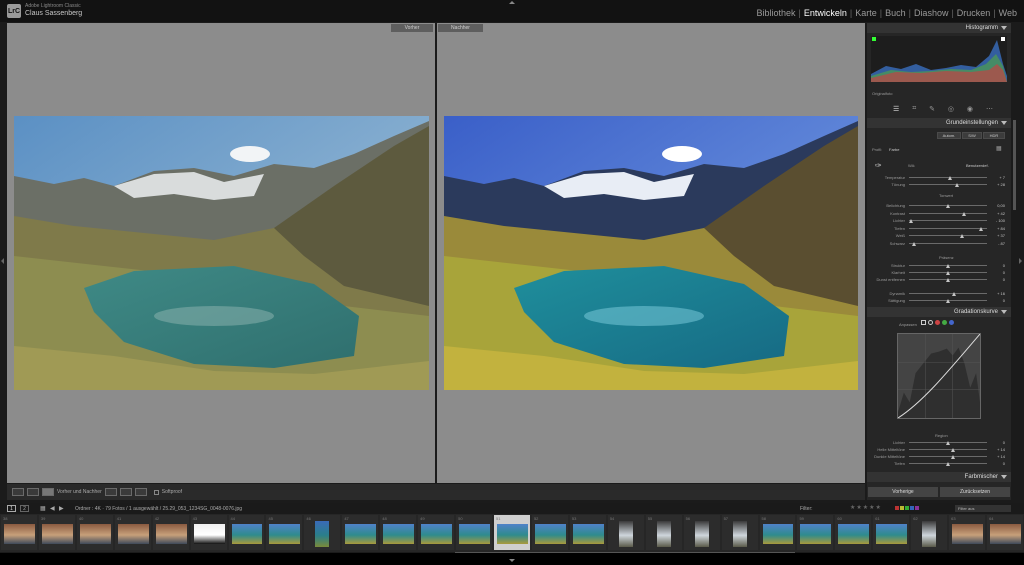  Describe the element at coordinates (43, 508) in the screenshot. I see `grid-icon: ▦` at that location.